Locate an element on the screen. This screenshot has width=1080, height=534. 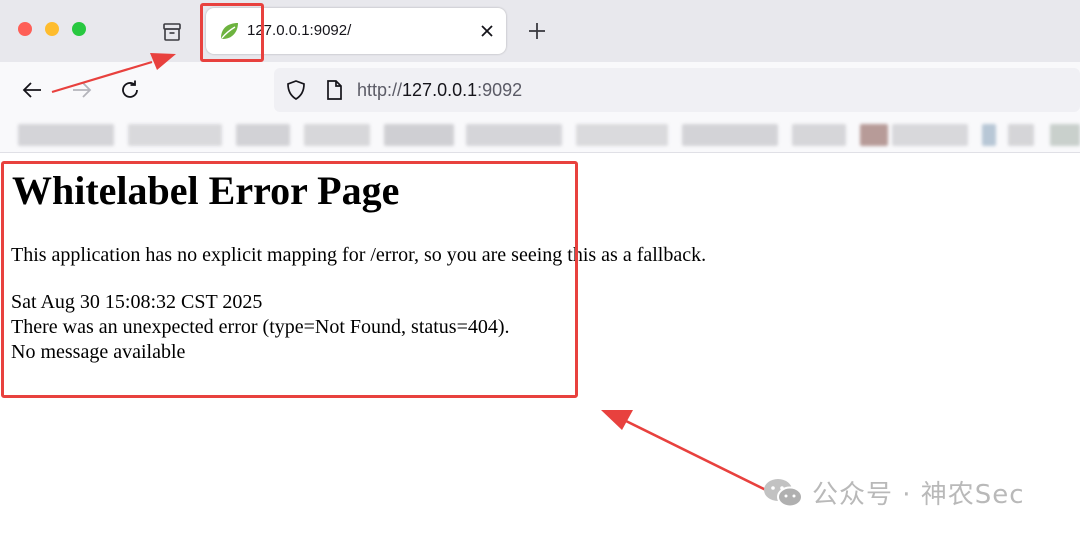
url-text: http://127.0.0.1:9092 is located at coordinates (439, 90).